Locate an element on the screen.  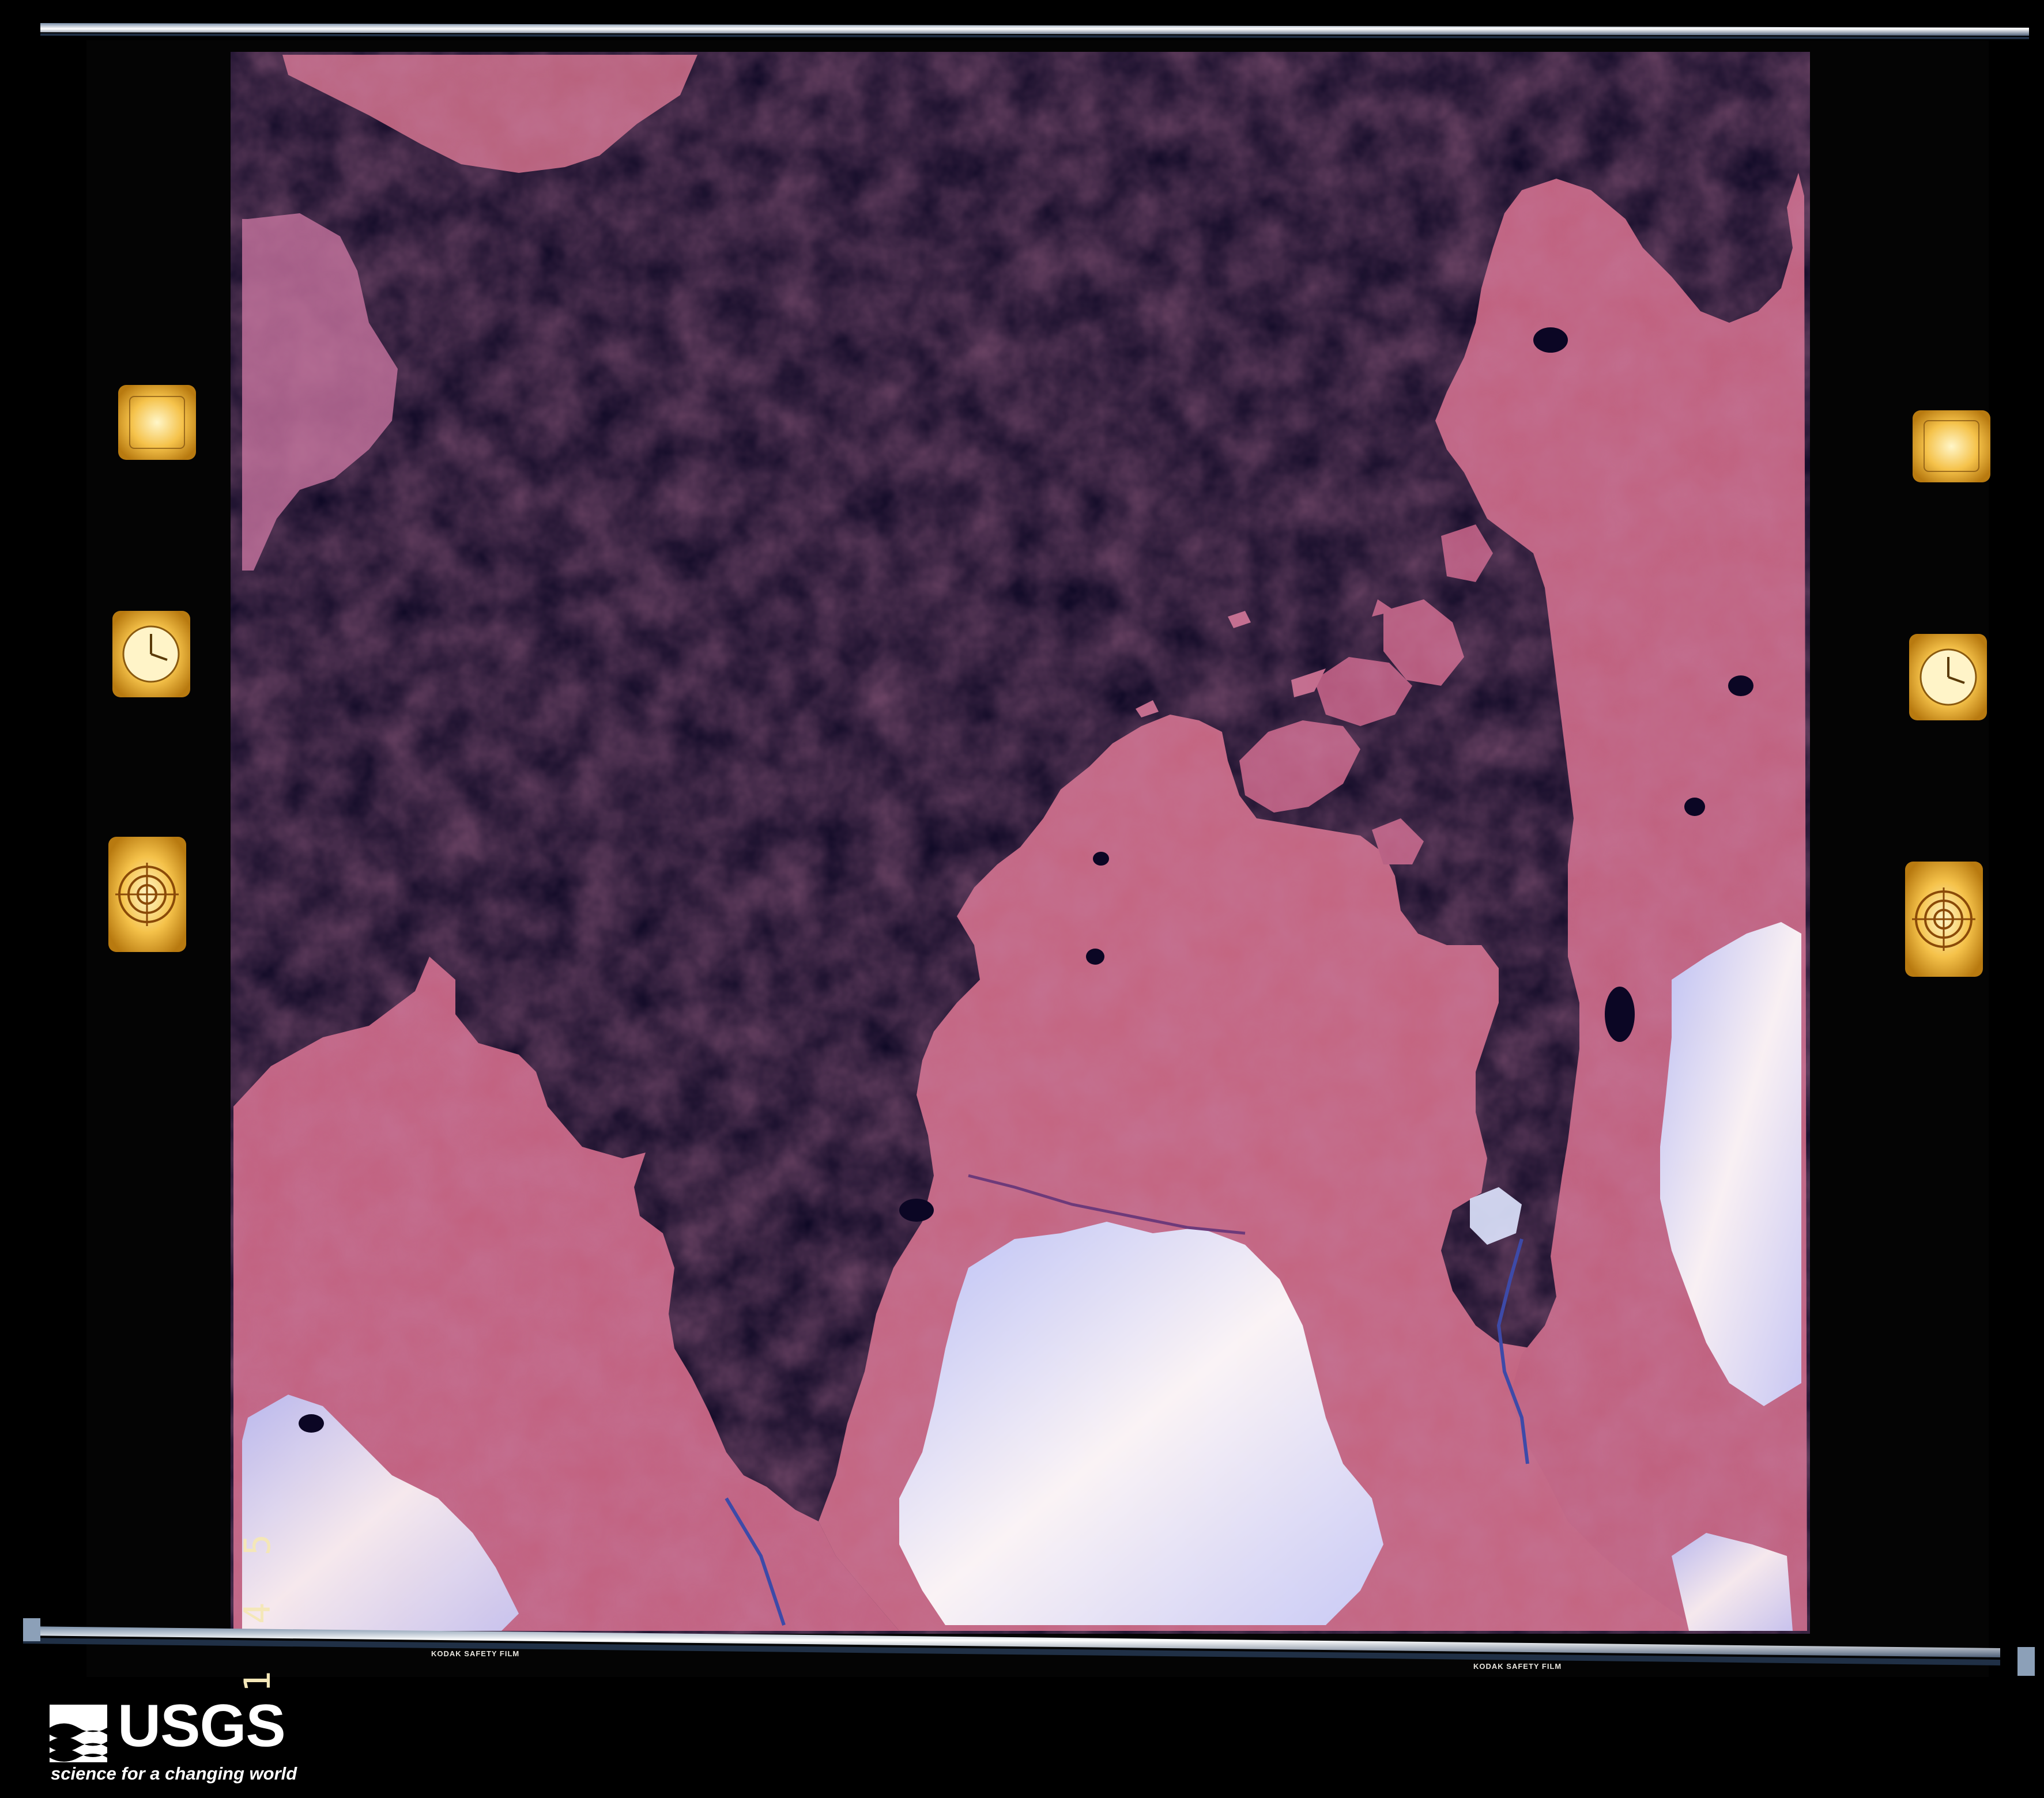
usgs-logo: USGS science for a changing world is located at coordinates (173, 1742).